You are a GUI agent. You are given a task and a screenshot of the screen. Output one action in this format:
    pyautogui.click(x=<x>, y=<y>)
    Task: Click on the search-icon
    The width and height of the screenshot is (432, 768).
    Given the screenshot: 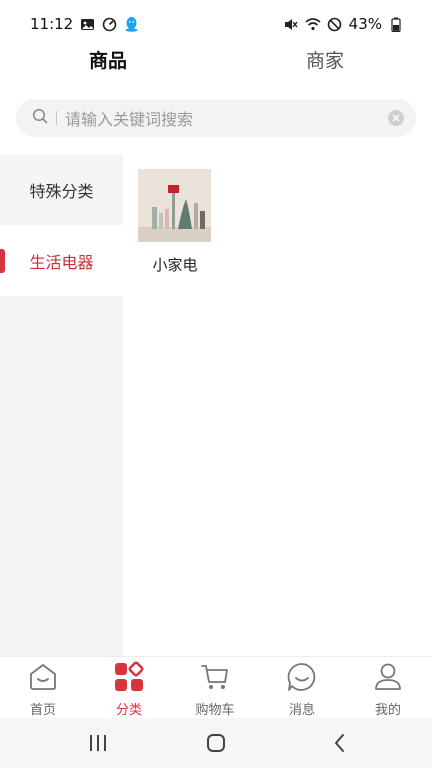 What is the action you would take?
    pyautogui.click(x=40, y=118)
    